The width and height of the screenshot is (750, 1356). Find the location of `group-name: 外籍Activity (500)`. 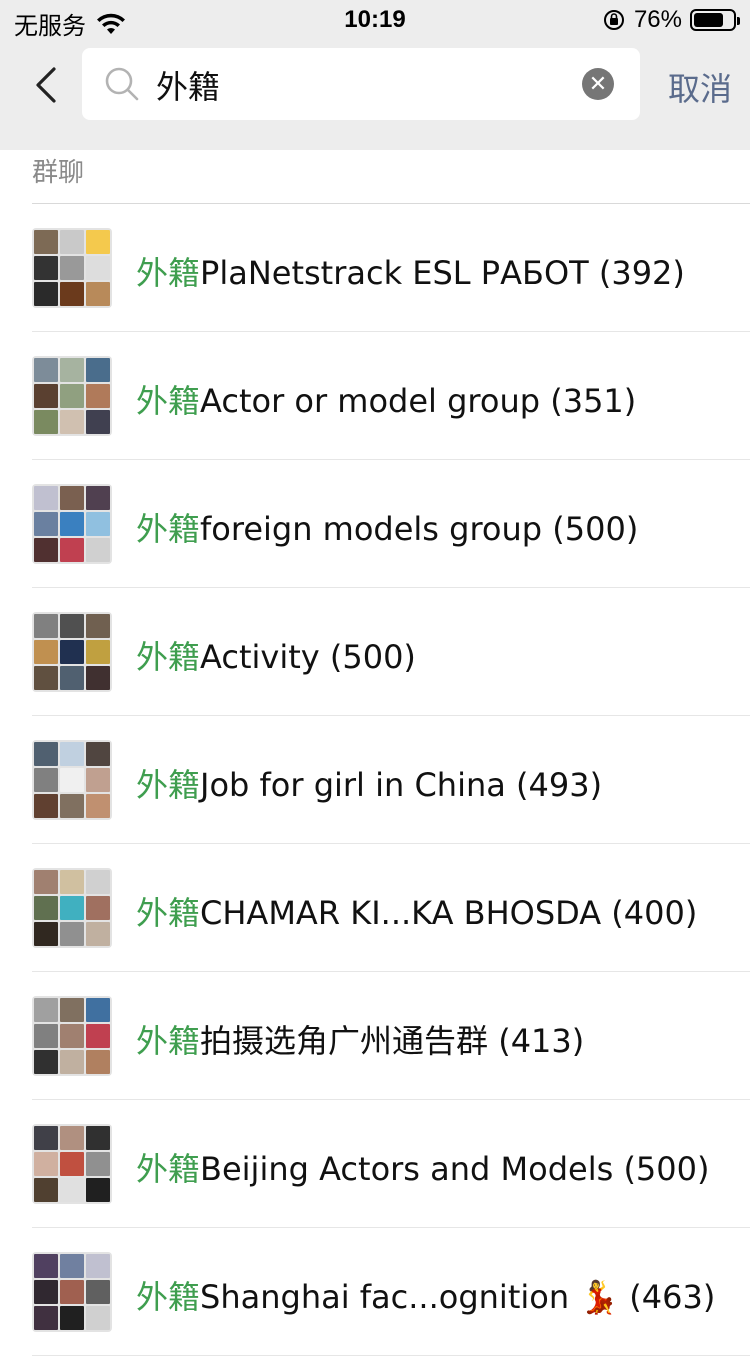

group-name: 外籍Activity (500) is located at coordinates (276, 655).